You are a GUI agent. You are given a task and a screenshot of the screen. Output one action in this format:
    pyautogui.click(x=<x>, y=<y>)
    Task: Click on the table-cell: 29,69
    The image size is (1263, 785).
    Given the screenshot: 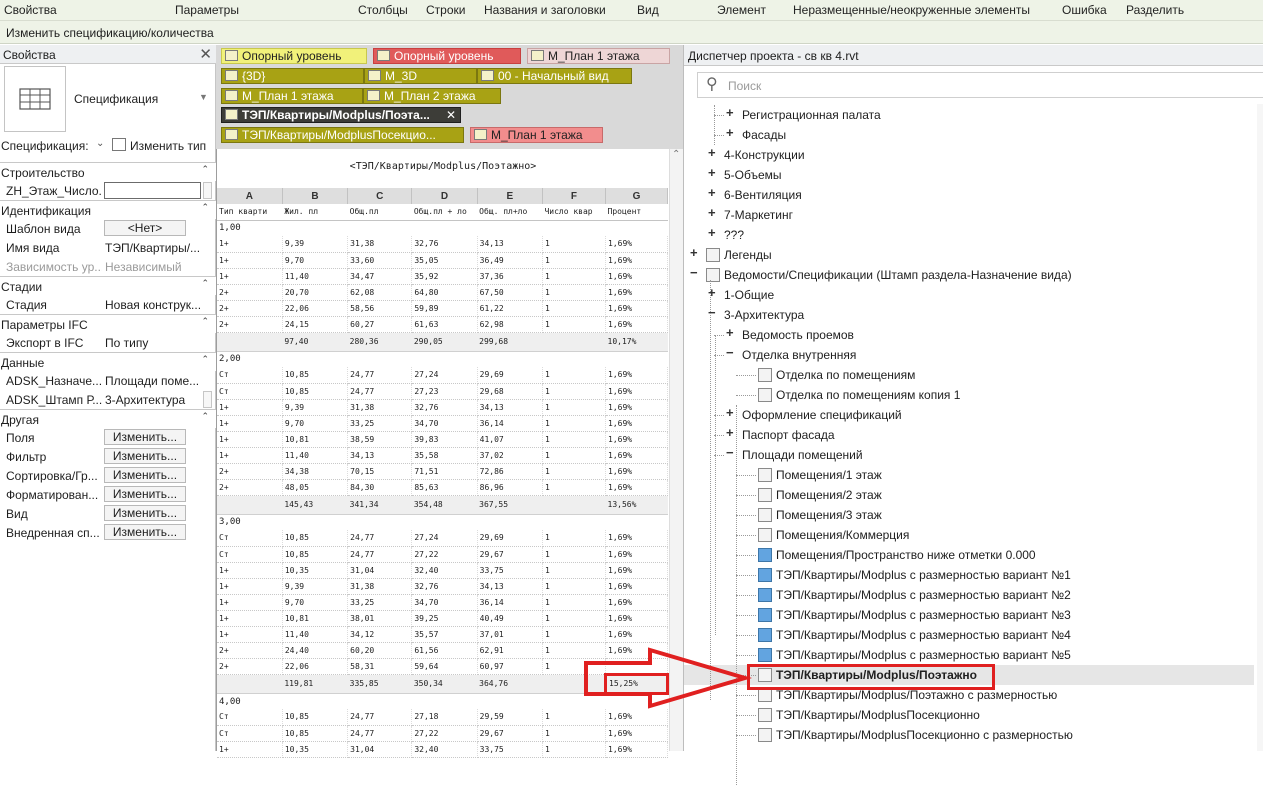 What is the action you would take?
    pyautogui.click(x=510, y=538)
    